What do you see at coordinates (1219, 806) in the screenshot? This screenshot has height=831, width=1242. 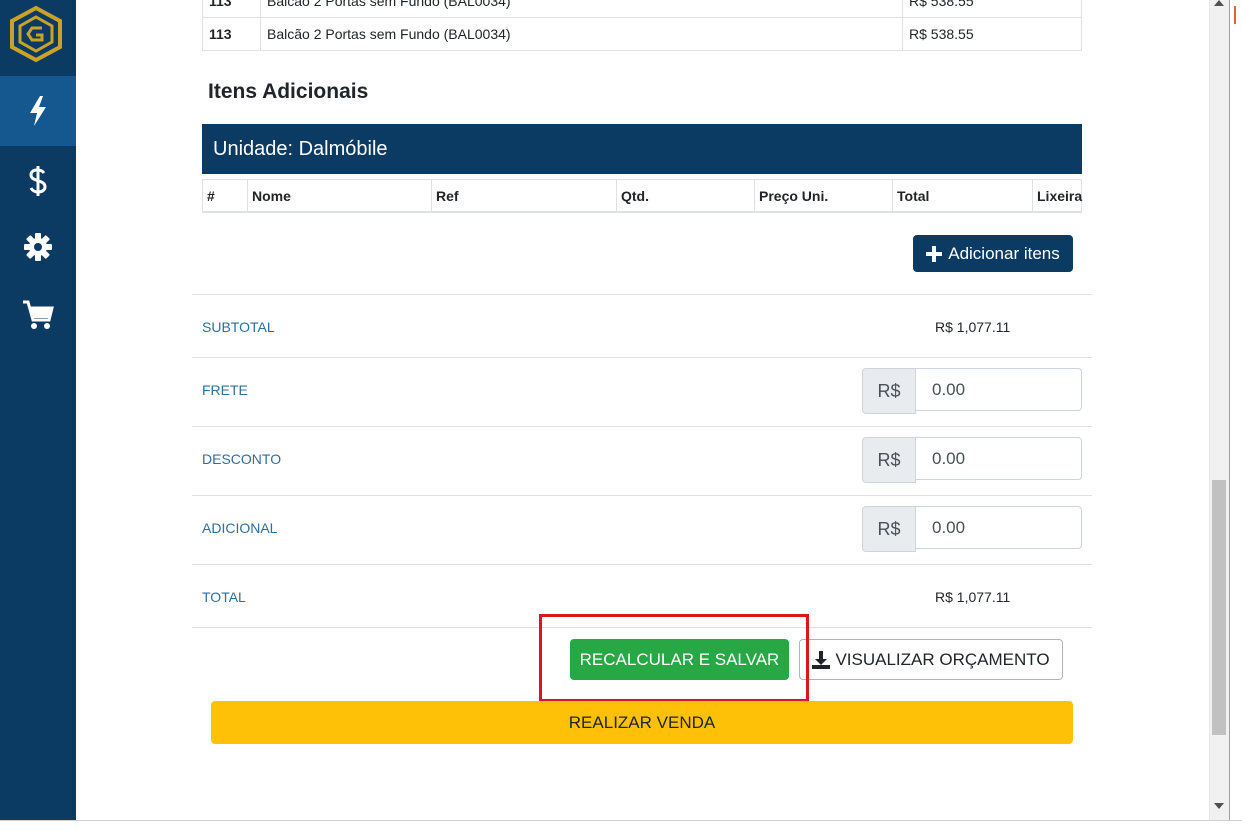 I see `scroll-down-icon` at bounding box center [1219, 806].